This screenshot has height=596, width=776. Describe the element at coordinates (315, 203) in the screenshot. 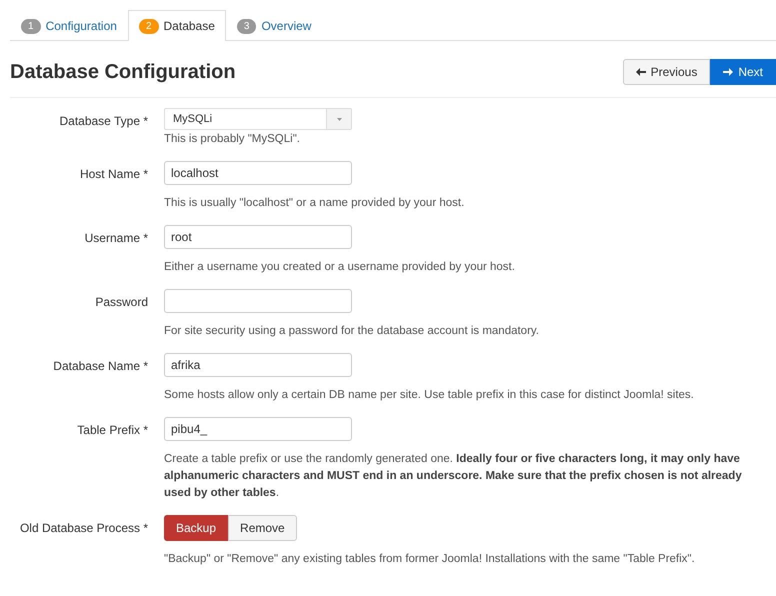

I see `help-text: This is usually "localhost" or a name provided by your host.` at that location.